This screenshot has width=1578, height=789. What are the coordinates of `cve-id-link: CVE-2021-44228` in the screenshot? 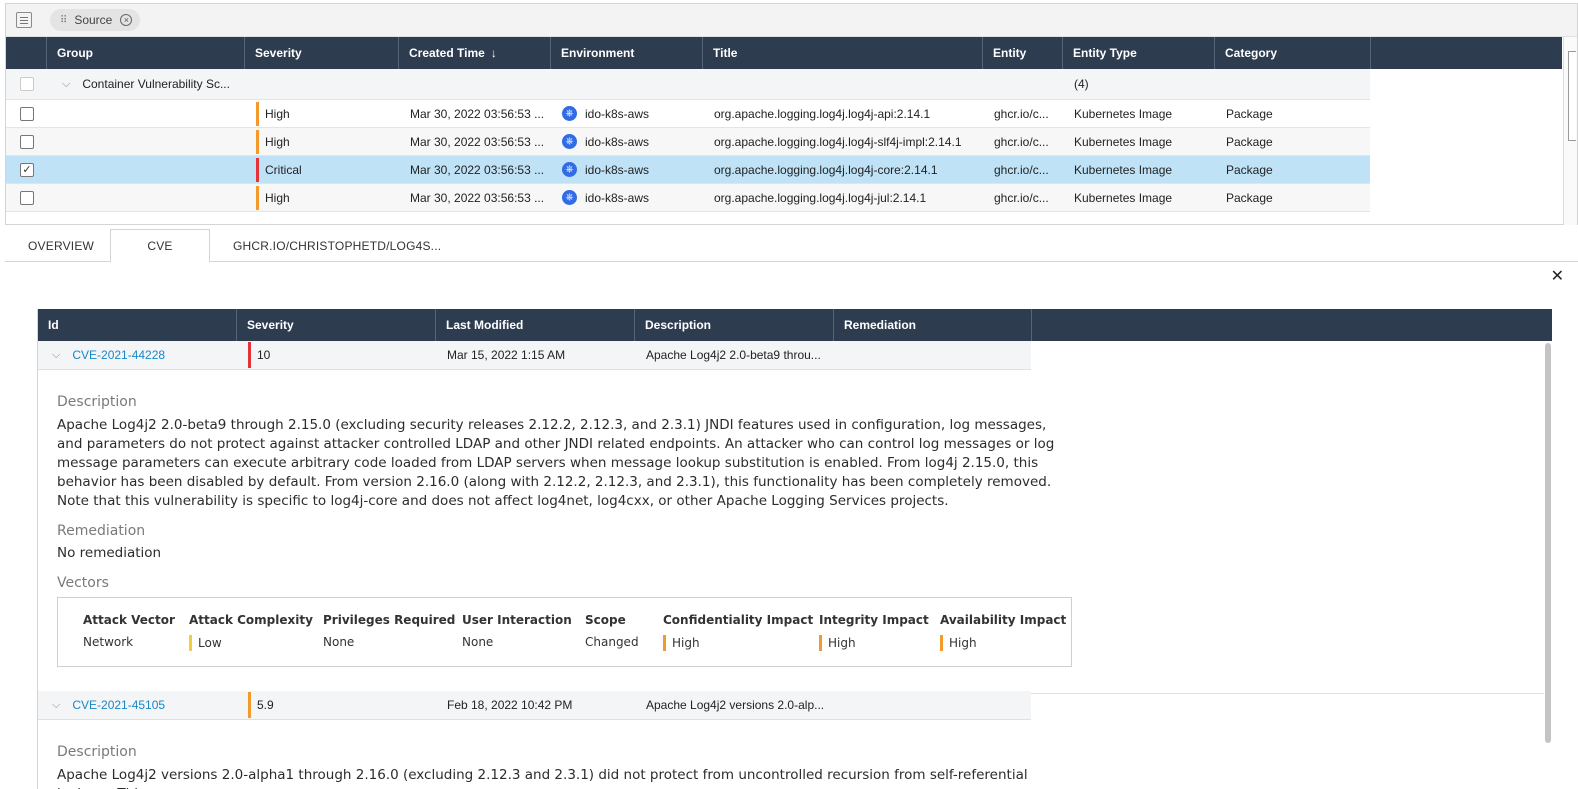 It's located at (118, 355).